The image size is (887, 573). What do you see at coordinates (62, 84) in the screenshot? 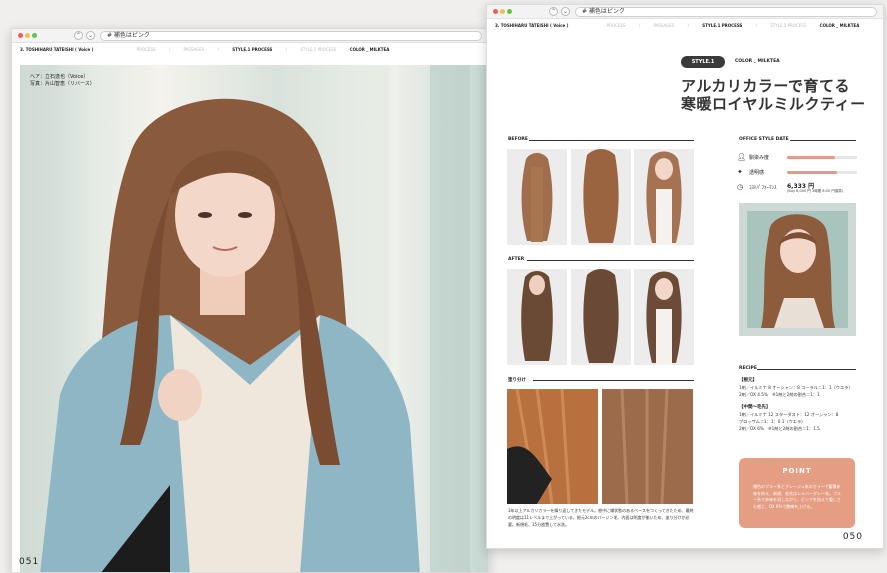
I see `photo-credit: 写真：片山智恵（リバース）` at bounding box center [62, 84].